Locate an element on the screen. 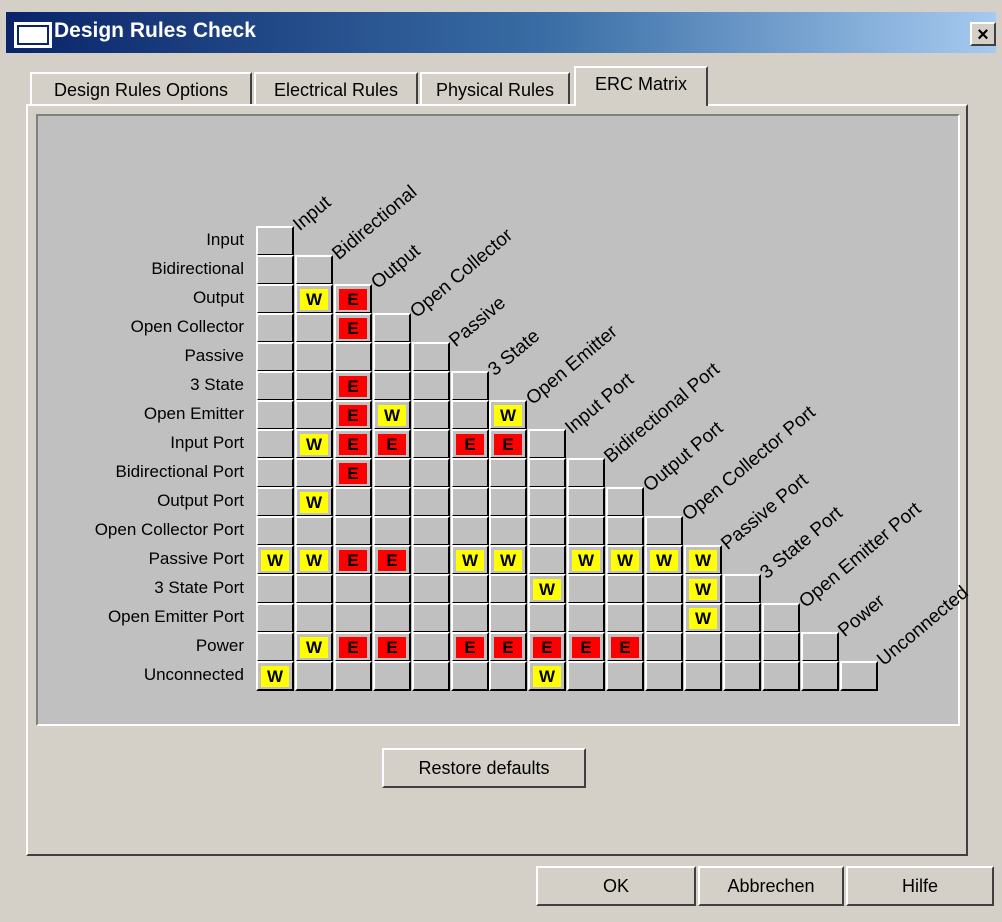  matrix-cell-3-state-port-open-emitter is located at coordinates (508, 589).